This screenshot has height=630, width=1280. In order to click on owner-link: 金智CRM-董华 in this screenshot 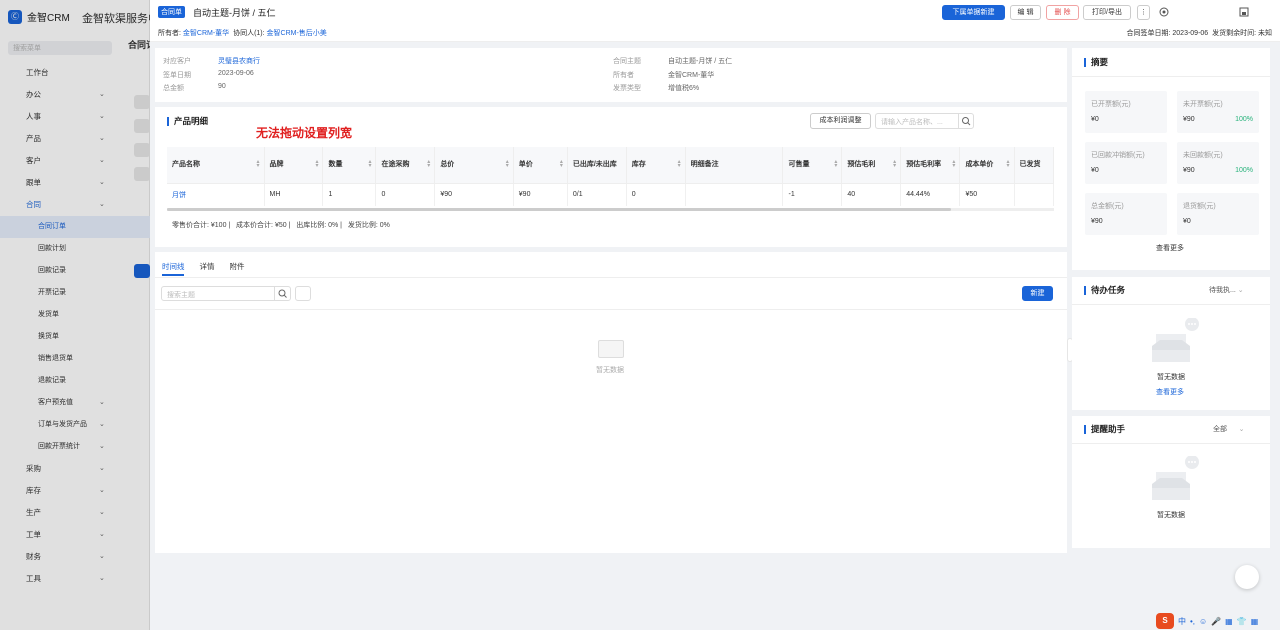, I will do `click(206, 33)`.